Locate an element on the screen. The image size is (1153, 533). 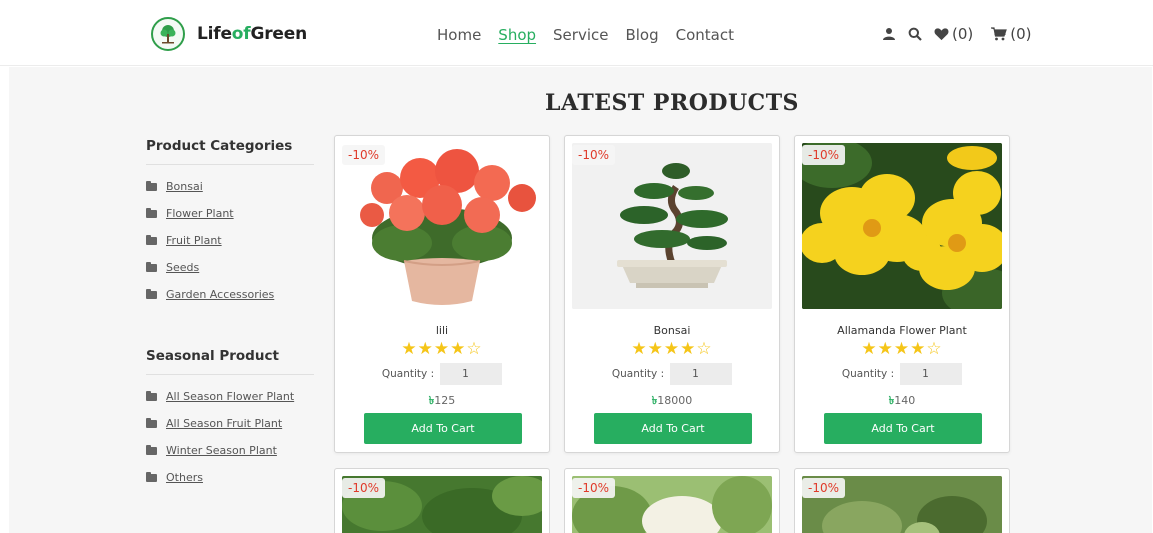
cart-icon is located at coordinates (999, 34).